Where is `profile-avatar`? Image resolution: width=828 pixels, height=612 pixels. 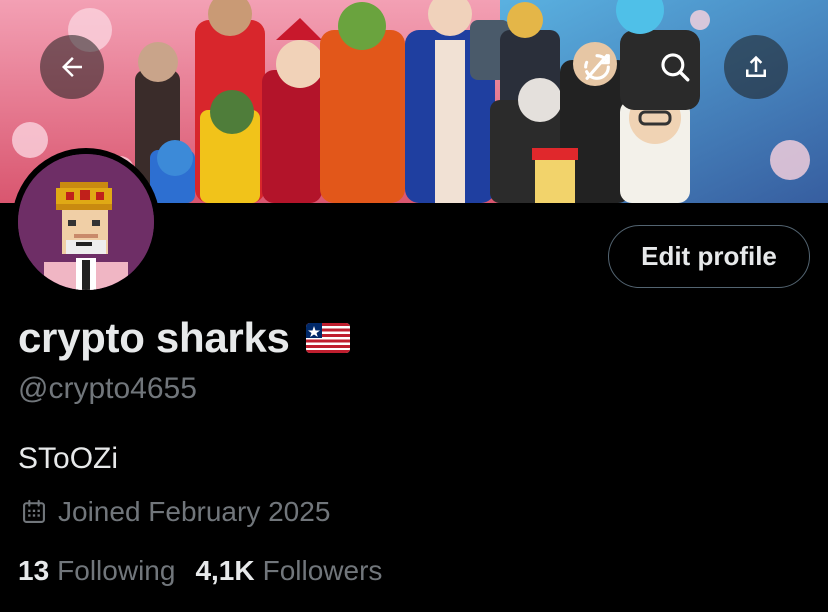
profile-avatar is located at coordinates (86, 222).